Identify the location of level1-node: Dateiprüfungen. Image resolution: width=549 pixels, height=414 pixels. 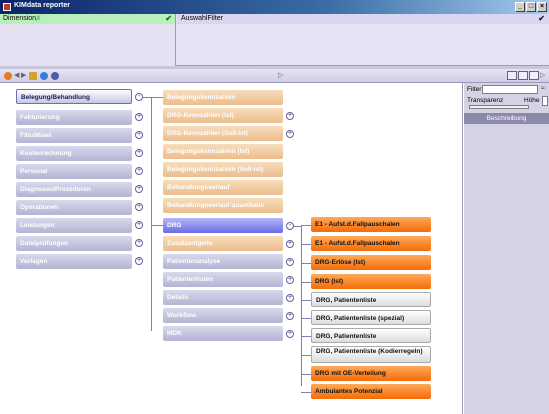
(74, 243).